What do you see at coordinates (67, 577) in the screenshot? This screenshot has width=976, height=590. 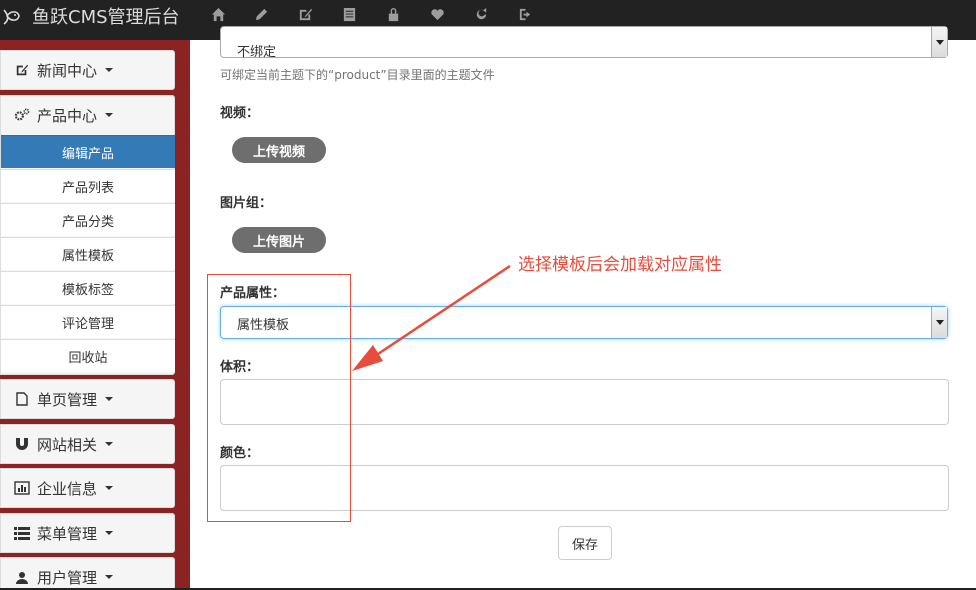 I see `sidebar-item-label: 用户管理` at bounding box center [67, 577].